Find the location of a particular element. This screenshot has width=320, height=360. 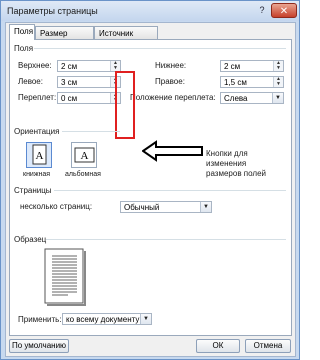

title-bar: Параметры страницы ? ✕ is located at coordinates (150, 11).